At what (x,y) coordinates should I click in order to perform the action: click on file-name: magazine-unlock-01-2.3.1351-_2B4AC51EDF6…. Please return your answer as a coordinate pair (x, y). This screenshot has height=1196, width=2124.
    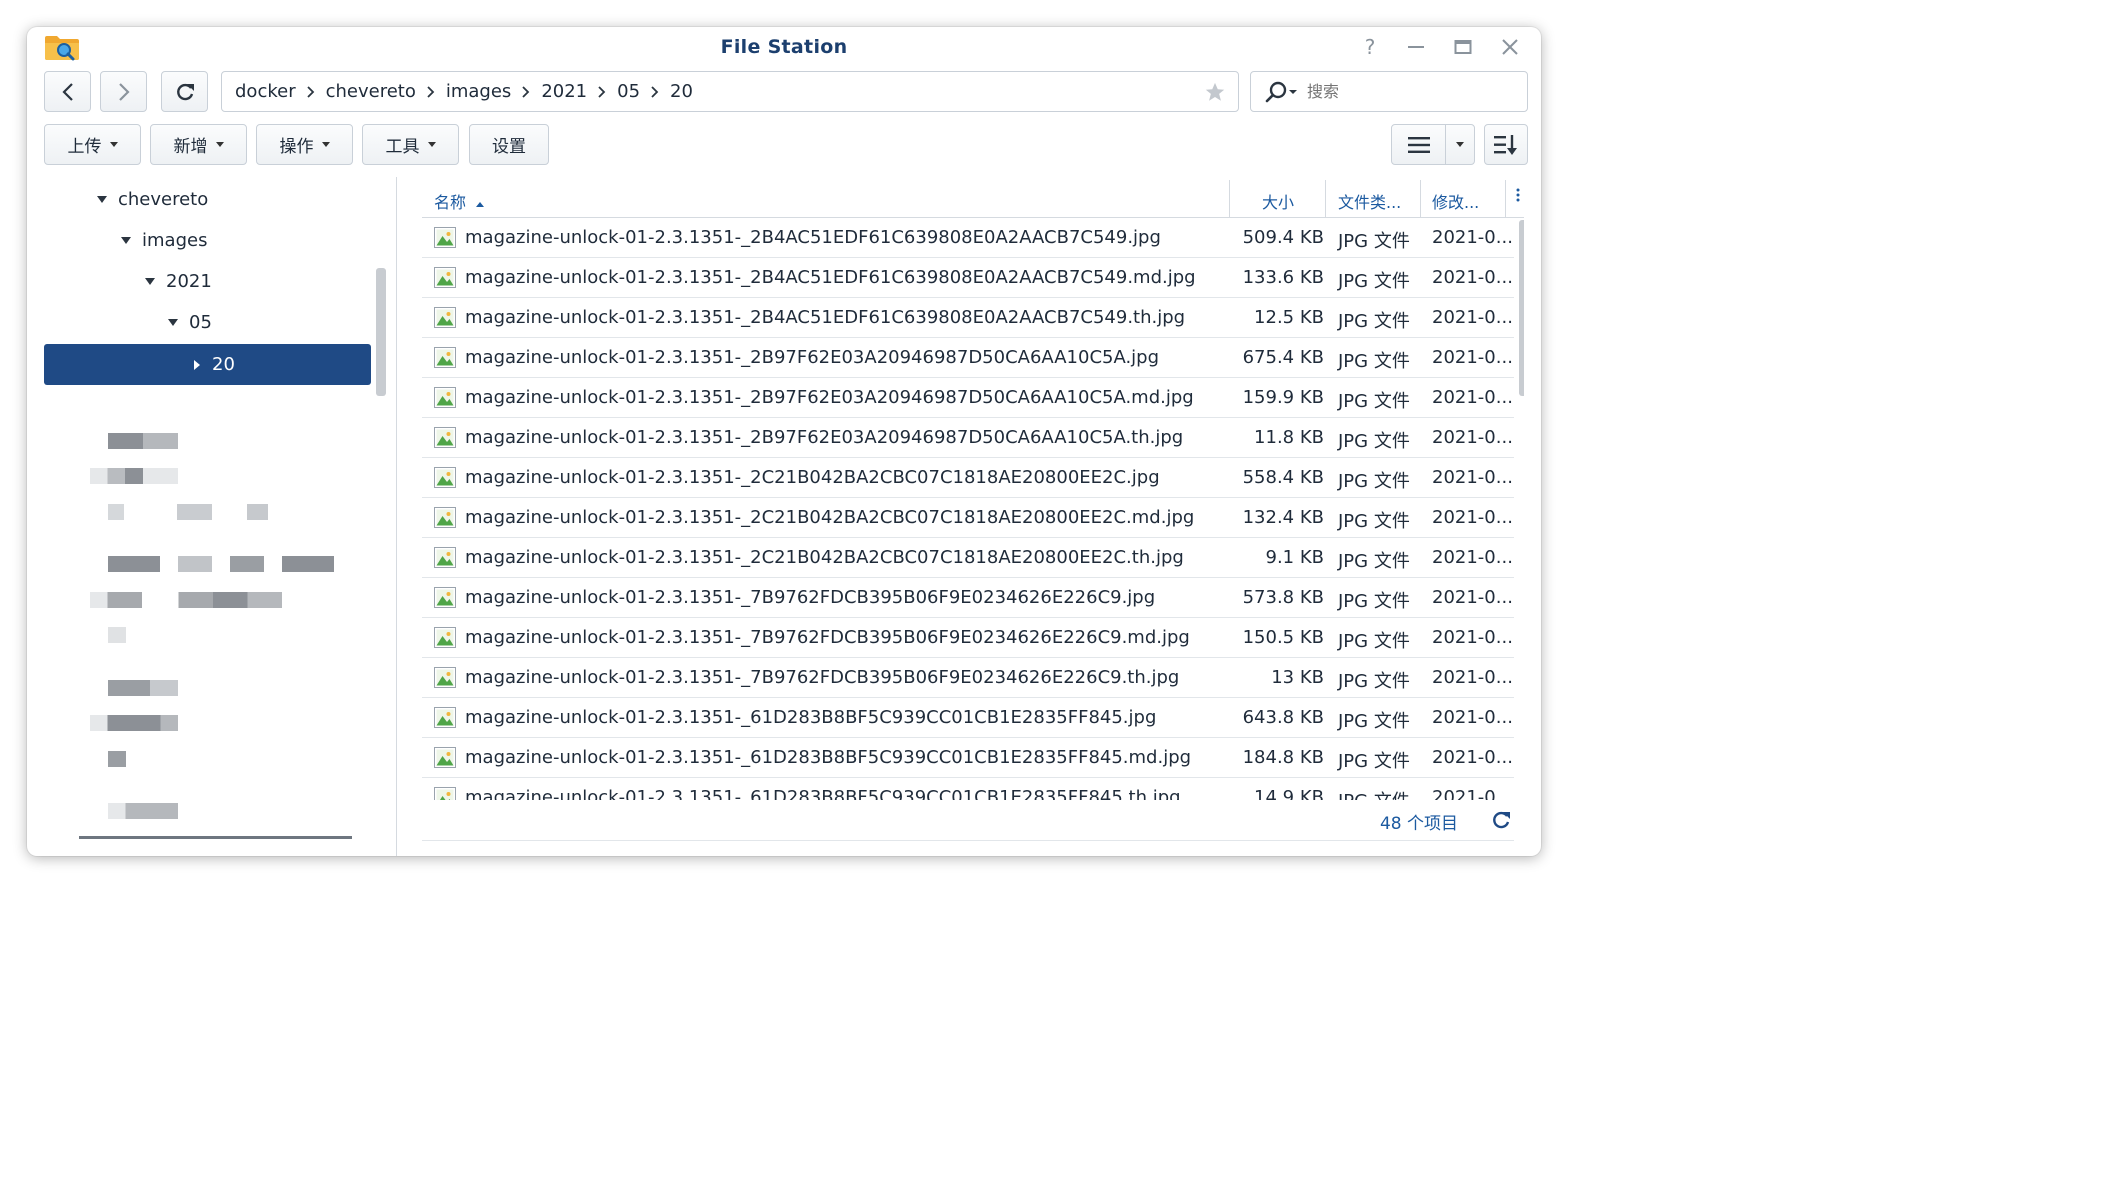
    Looking at the image, I should click on (813, 237).